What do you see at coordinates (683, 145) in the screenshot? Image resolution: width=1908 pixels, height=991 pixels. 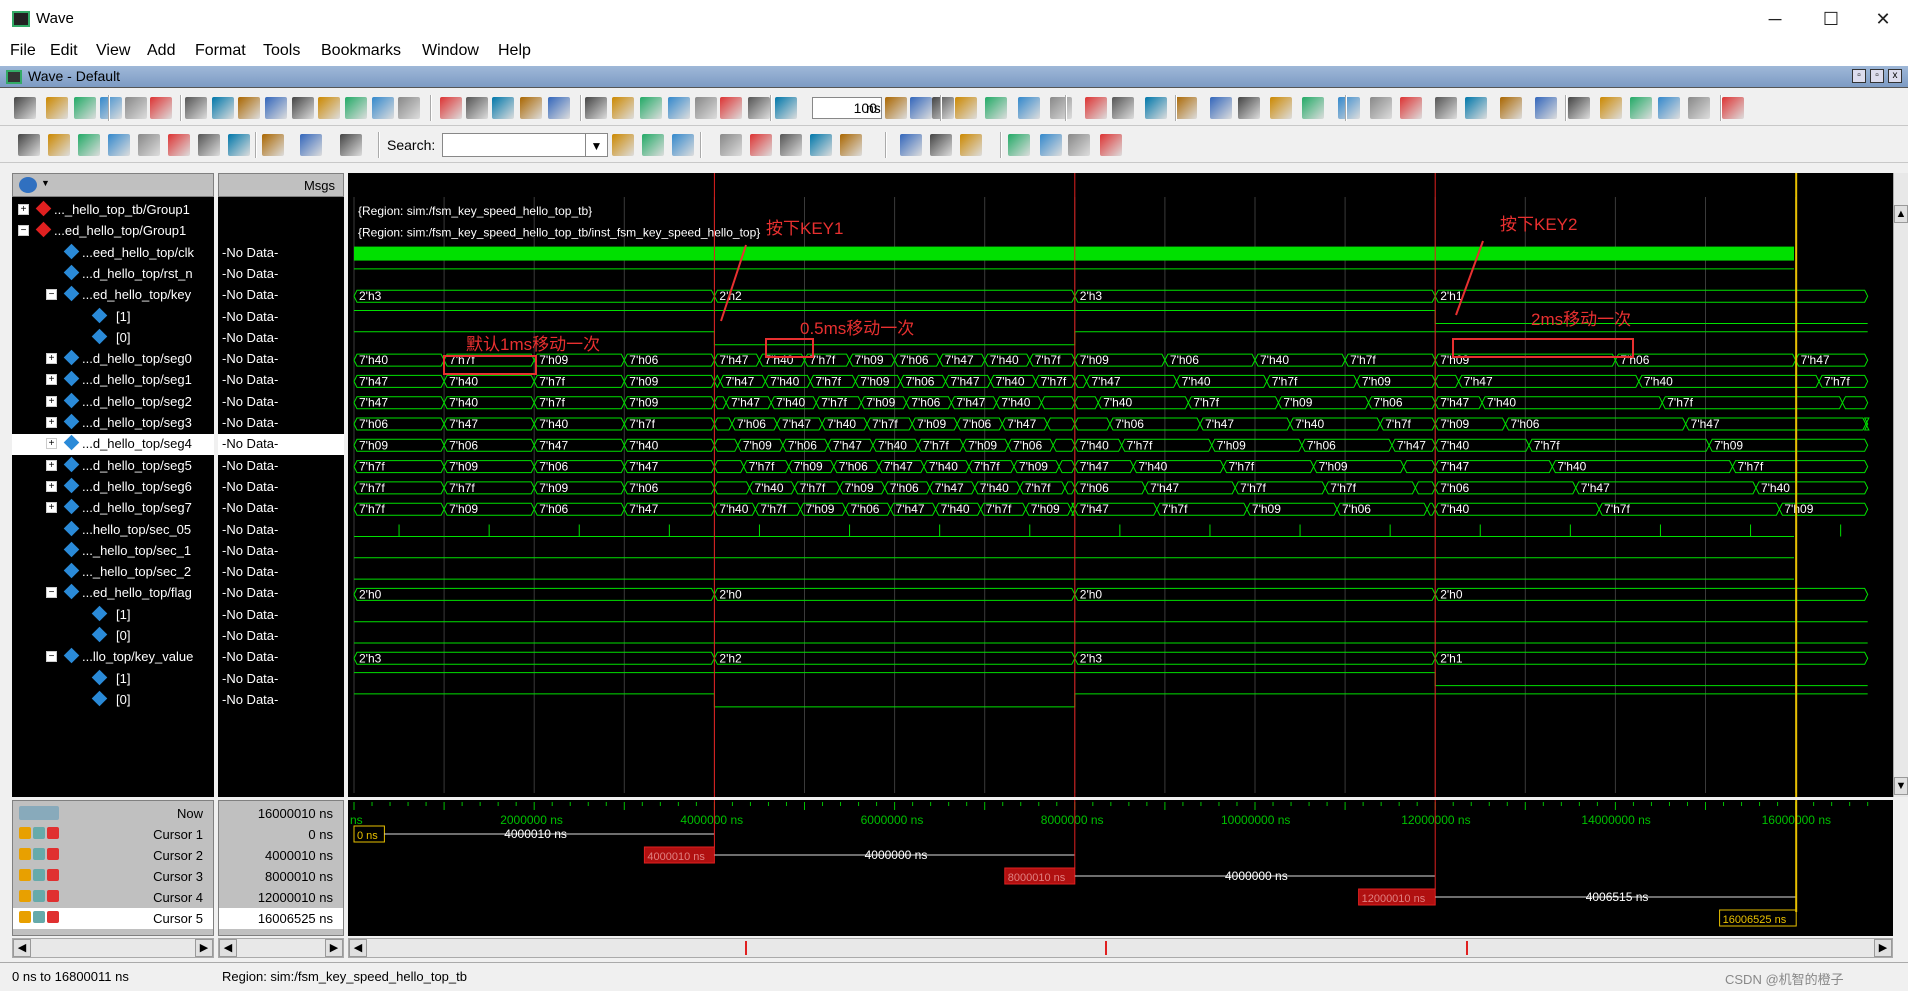 I see `search-options-icon` at bounding box center [683, 145].